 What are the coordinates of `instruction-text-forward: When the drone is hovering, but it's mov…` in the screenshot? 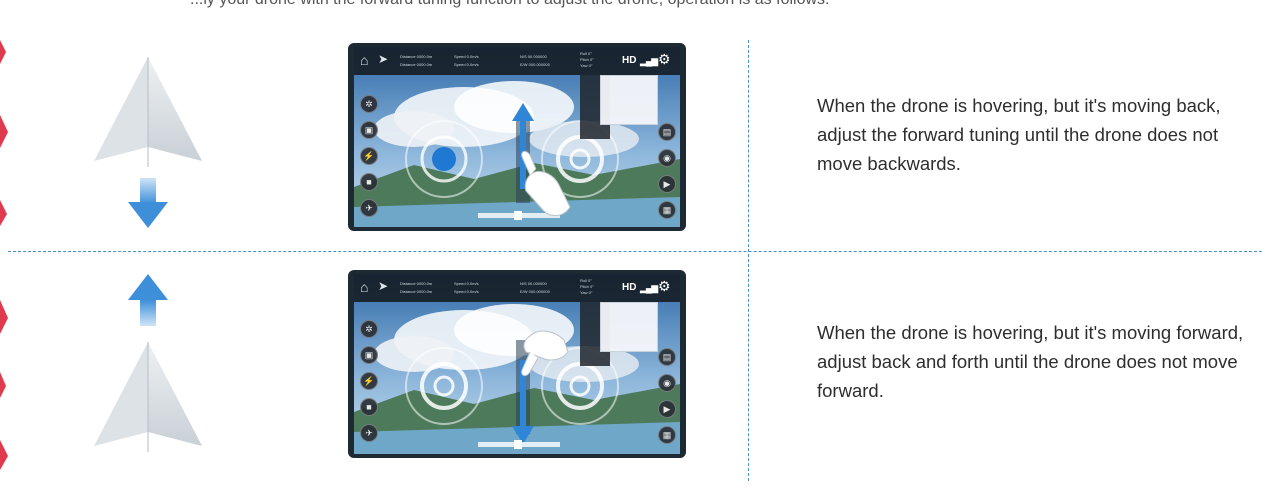 It's located at (1030, 361).